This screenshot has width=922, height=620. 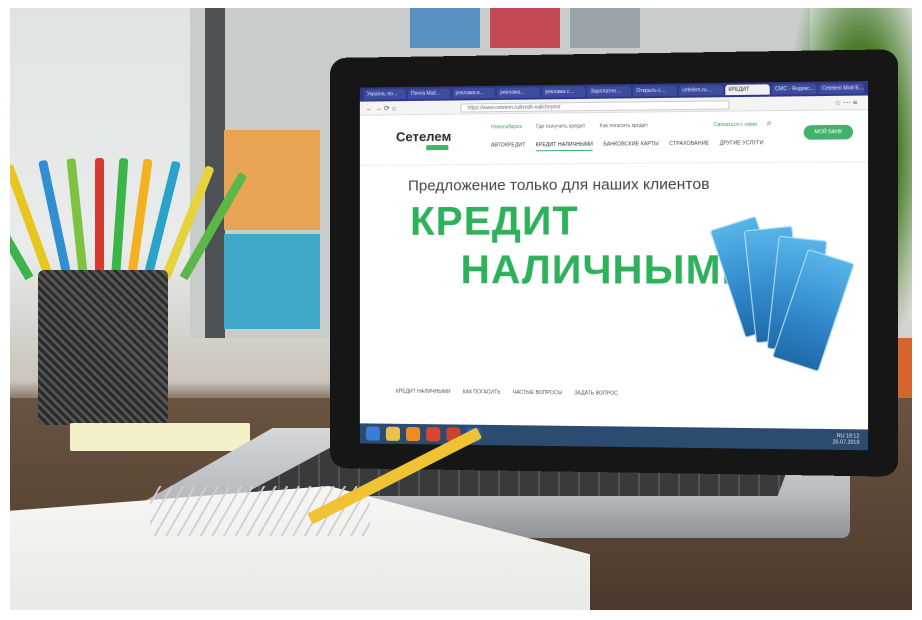 What do you see at coordinates (595, 393) in the screenshot?
I see `subnav-item: ЗАДАТЬ ВОПРОС` at bounding box center [595, 393].